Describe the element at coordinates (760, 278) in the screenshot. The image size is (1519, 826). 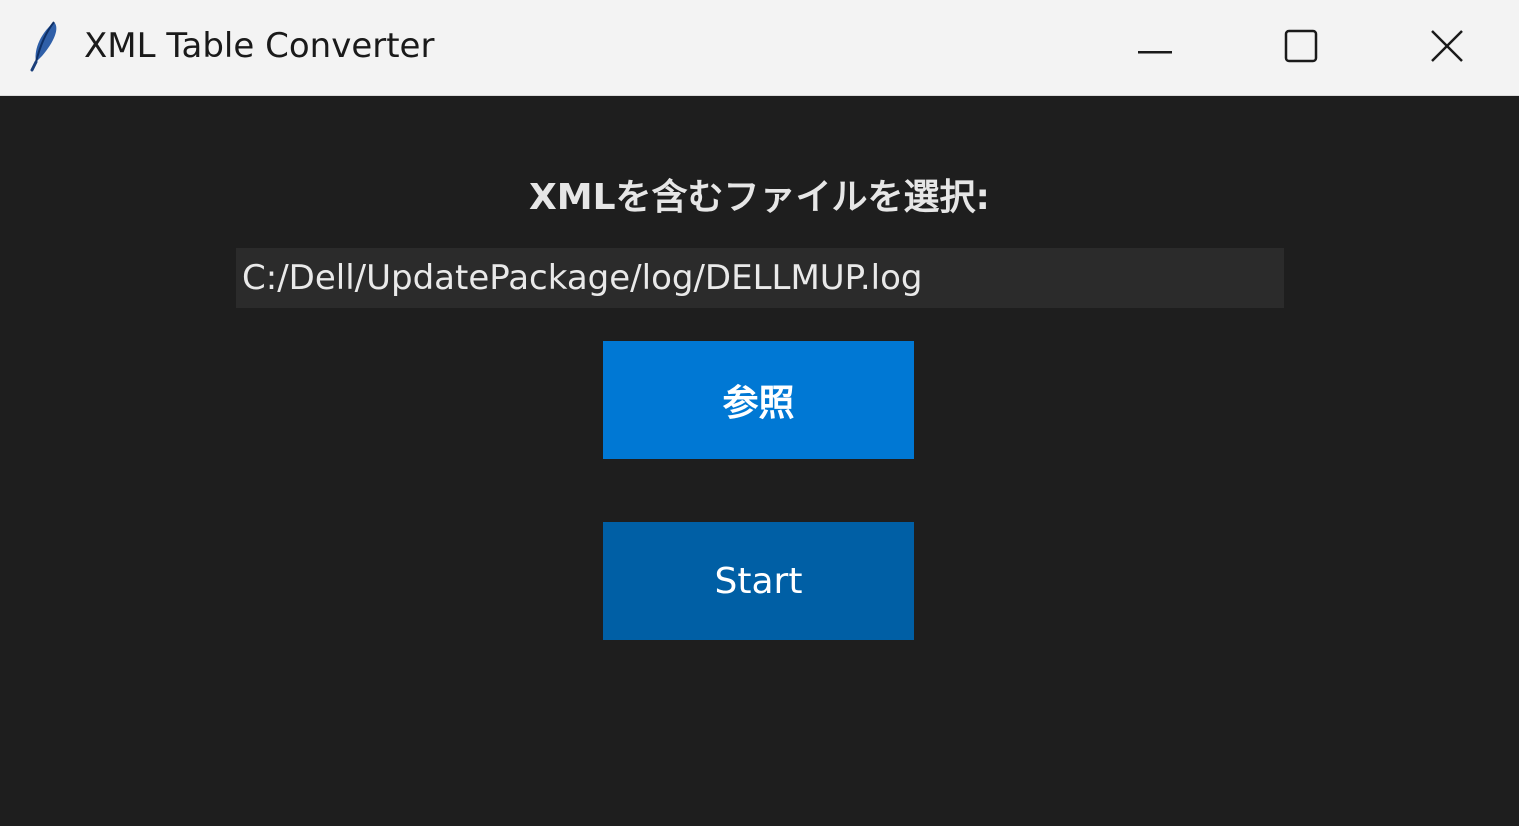
I see `file-path-input` at that location.